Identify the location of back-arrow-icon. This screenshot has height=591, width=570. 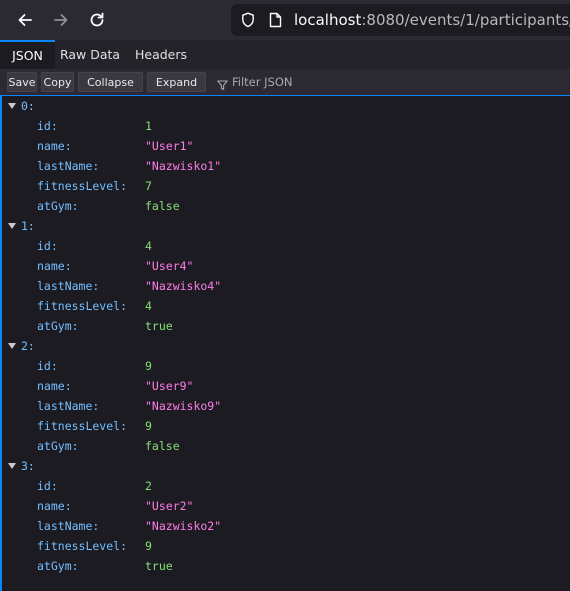
(25, 20).